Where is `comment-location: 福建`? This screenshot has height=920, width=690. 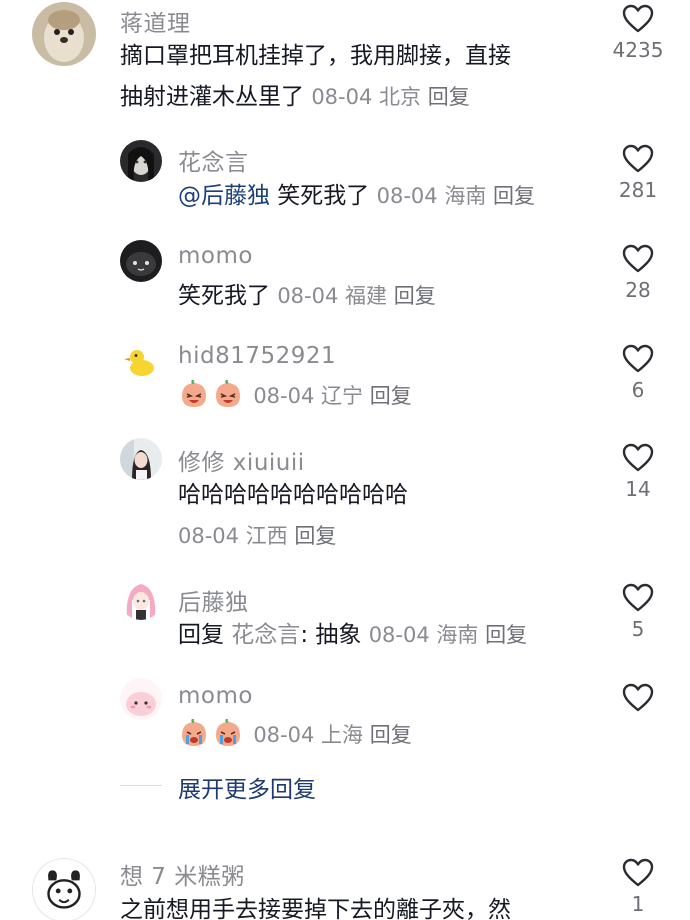 comment-location: 福建 is located at coordinates (366, 296).